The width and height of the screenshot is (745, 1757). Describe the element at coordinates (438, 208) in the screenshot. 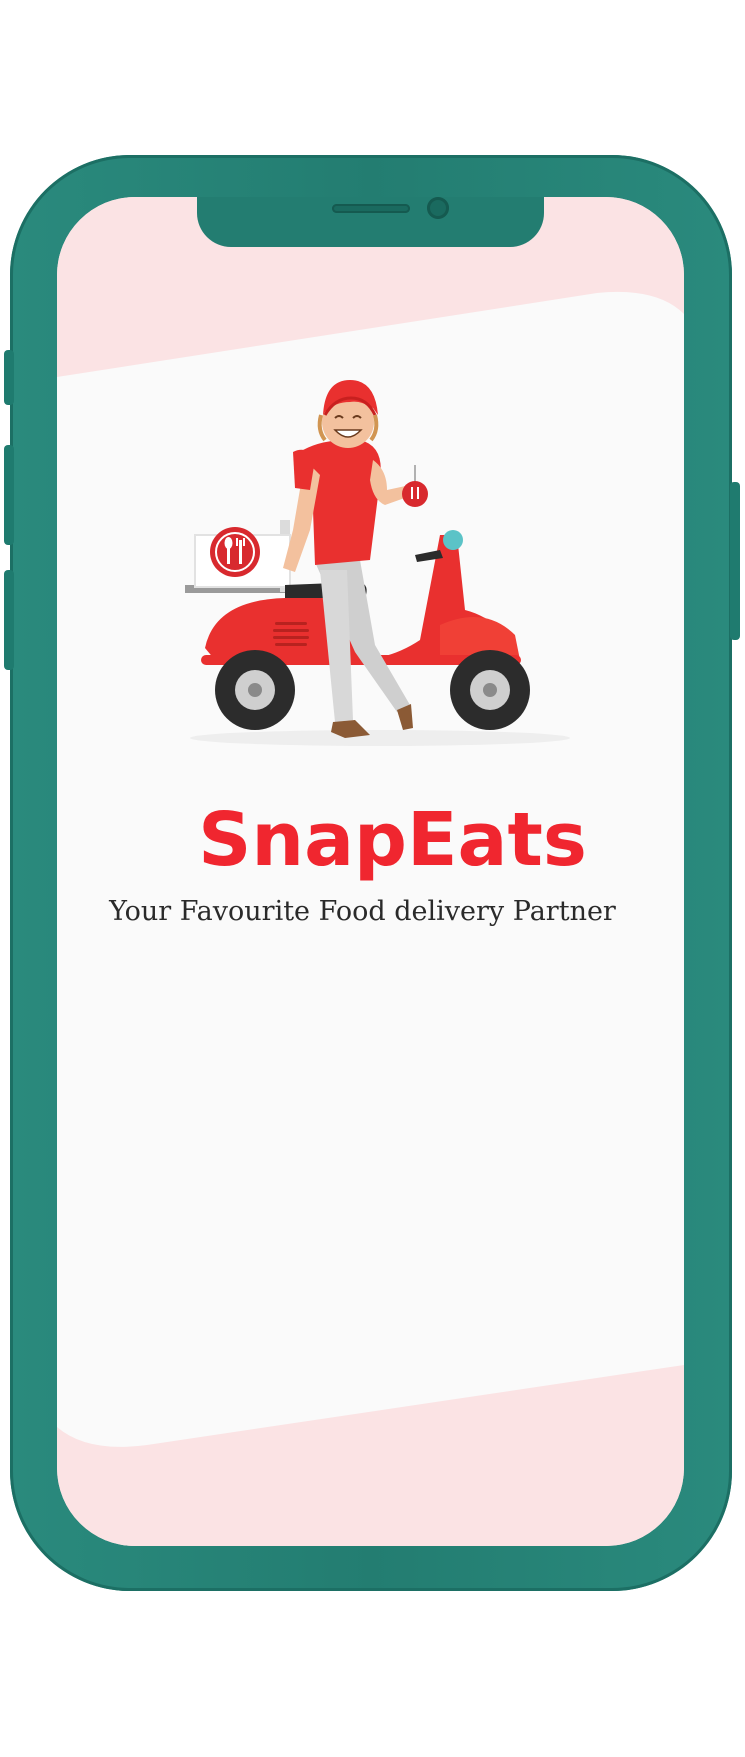

I see `front-camera-icon` at that location.